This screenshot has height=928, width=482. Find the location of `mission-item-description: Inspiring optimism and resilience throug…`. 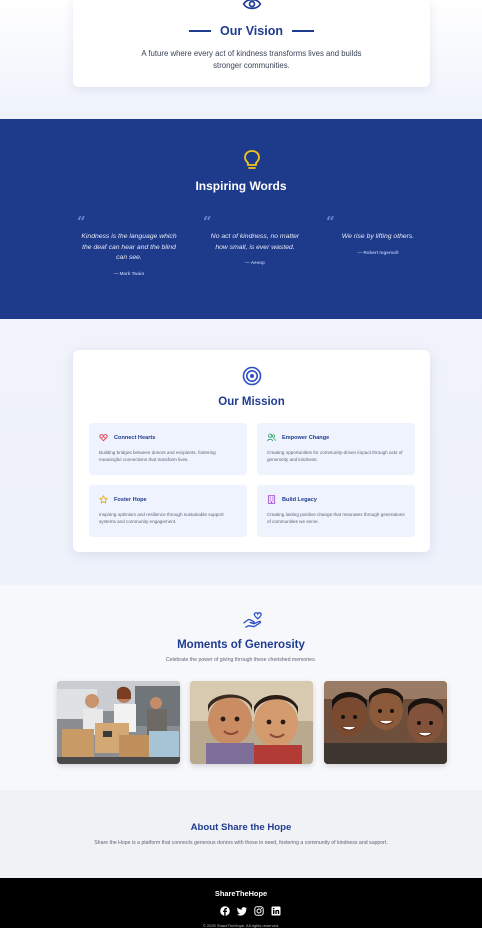

mission-item-description: Inspiring optimism and resilience throug… is located at coordinates (161, 518).